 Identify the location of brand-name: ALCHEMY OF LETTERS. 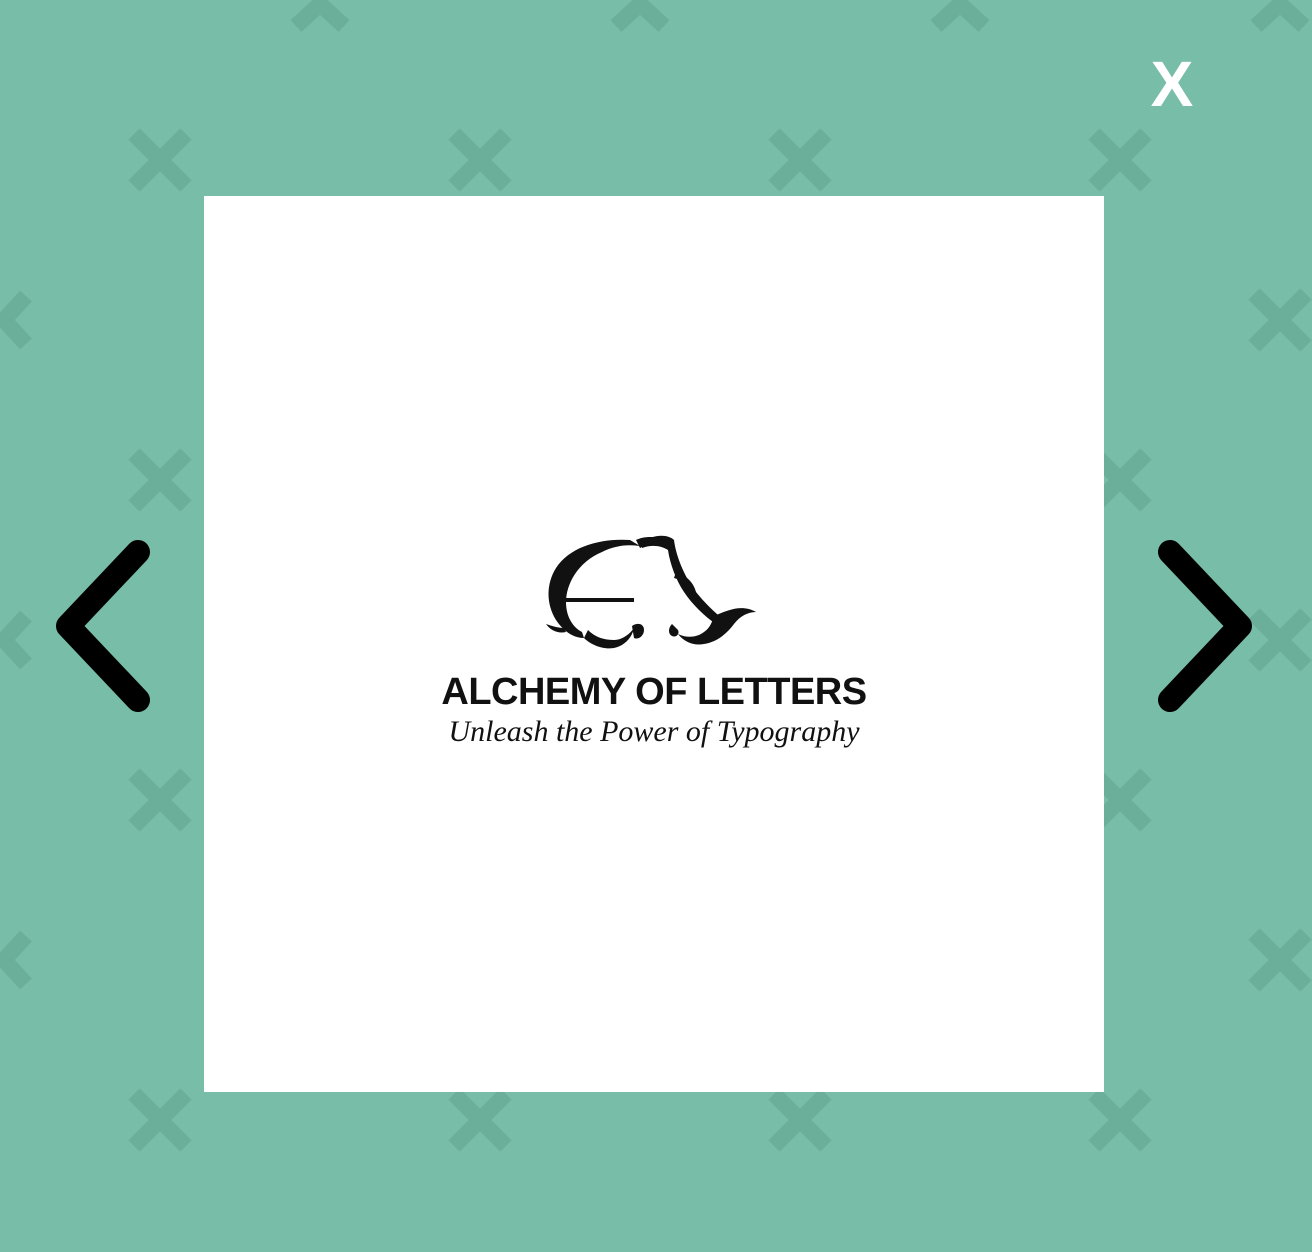
(654, 692).